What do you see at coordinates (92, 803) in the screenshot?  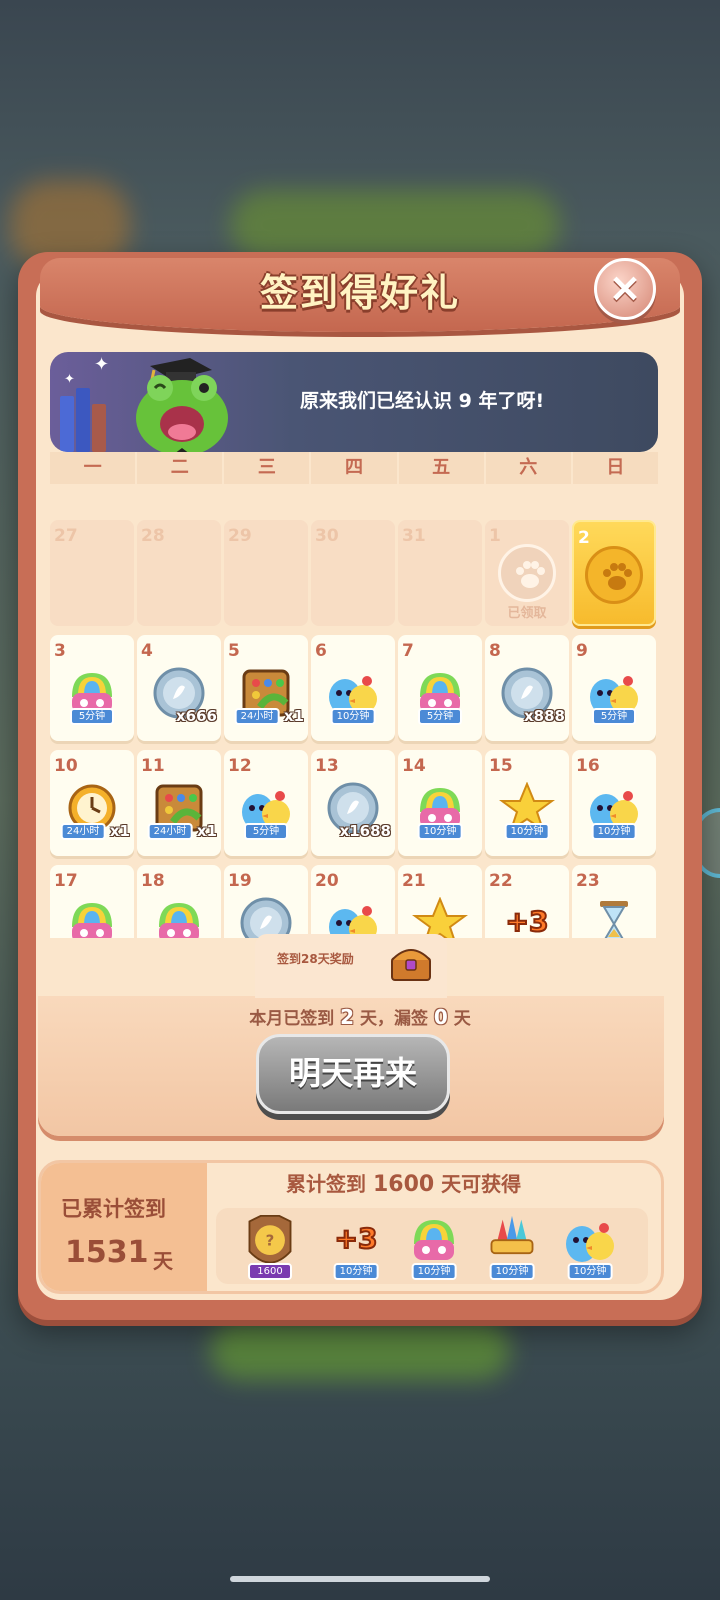 I see `calendar-day-cell: 10 24小时 x1` at bounding box center [92, 803].